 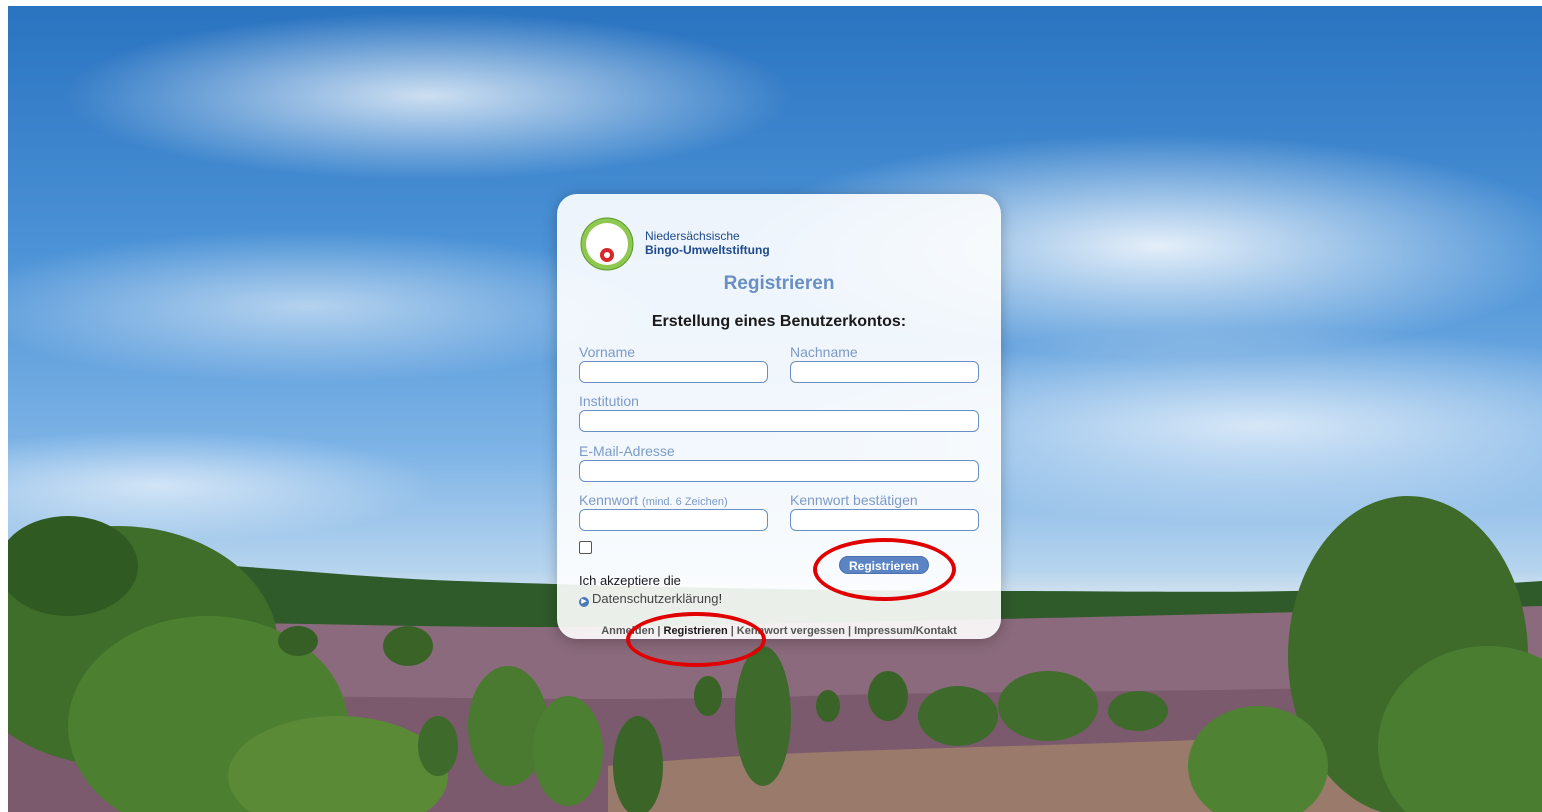 What do you see at coordinates (854, 500) in the screenshot?
I see `password-confirm-label: Kennwort bestätigen` at bounding box center [854, 500].